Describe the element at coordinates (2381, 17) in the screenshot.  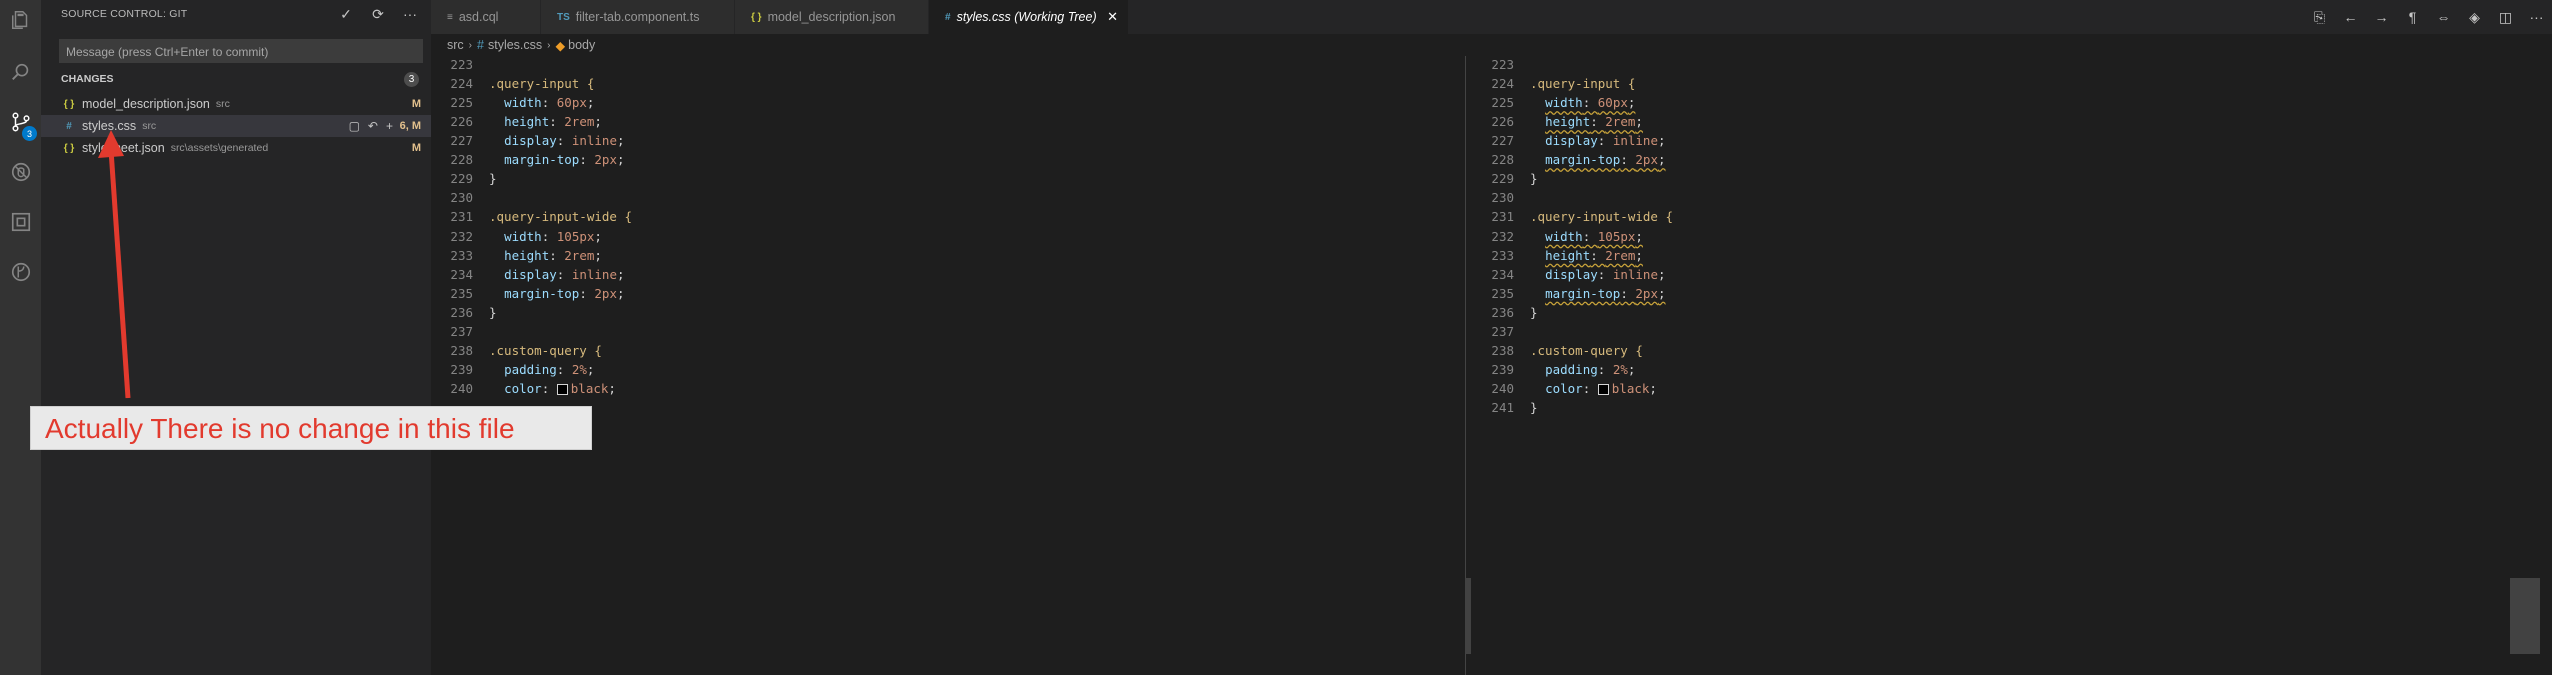
I see `next-change-icon: →` at that location.